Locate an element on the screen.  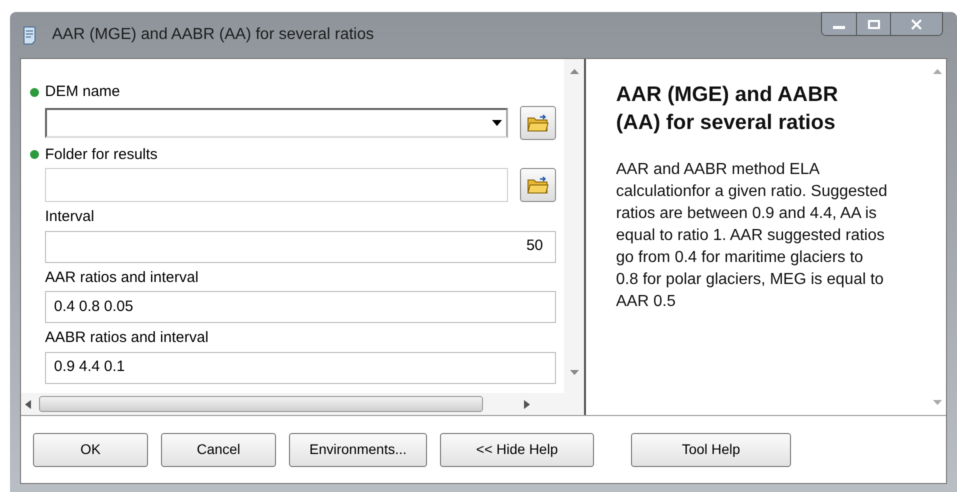
maximize-icon is located at coordinates (874, 24).